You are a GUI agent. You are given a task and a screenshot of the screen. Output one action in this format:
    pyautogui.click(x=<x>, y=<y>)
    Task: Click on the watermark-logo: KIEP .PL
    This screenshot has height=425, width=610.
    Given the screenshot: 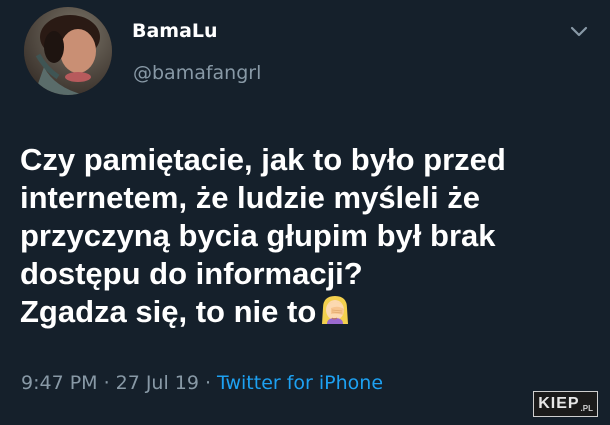 What is the action you would take?
    pyautogui.click(x=565, y=404)
    